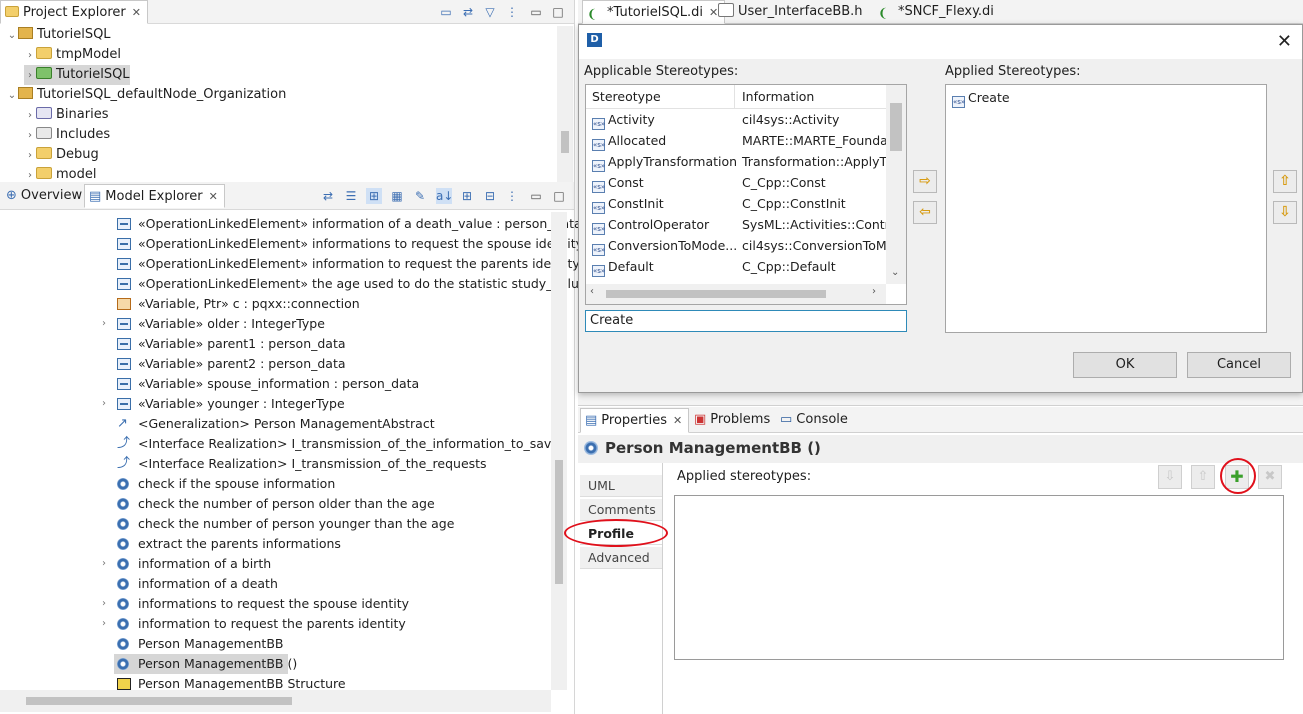 This screenshot has height=714, width=1303. I want to click on table-row: «s» Default C_Cpp::Default, so click(736, 266).